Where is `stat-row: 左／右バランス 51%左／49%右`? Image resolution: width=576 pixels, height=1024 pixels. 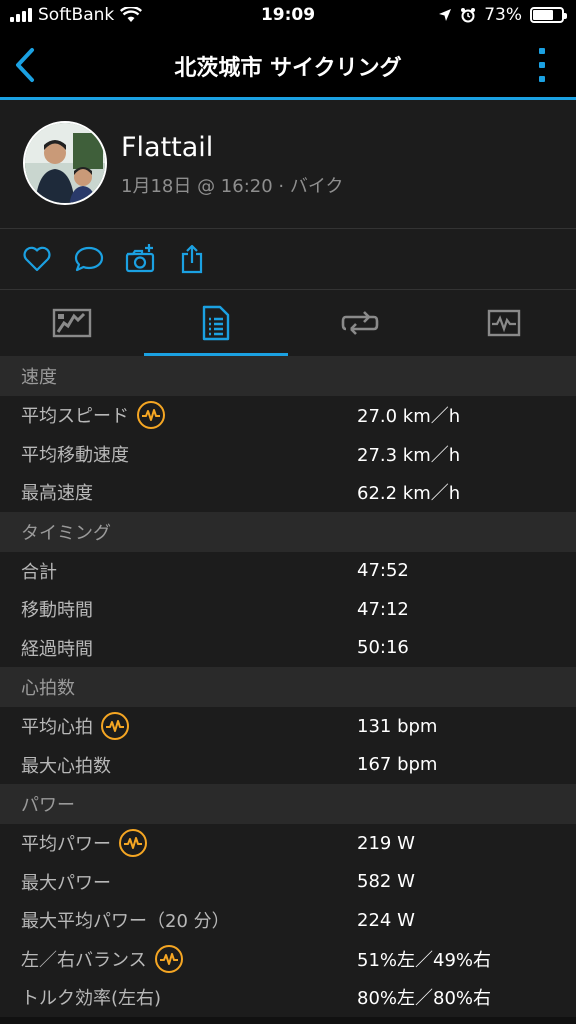 stat-row: 左／右バランス 51%左／49%右 is located at coordinates (288, 958).